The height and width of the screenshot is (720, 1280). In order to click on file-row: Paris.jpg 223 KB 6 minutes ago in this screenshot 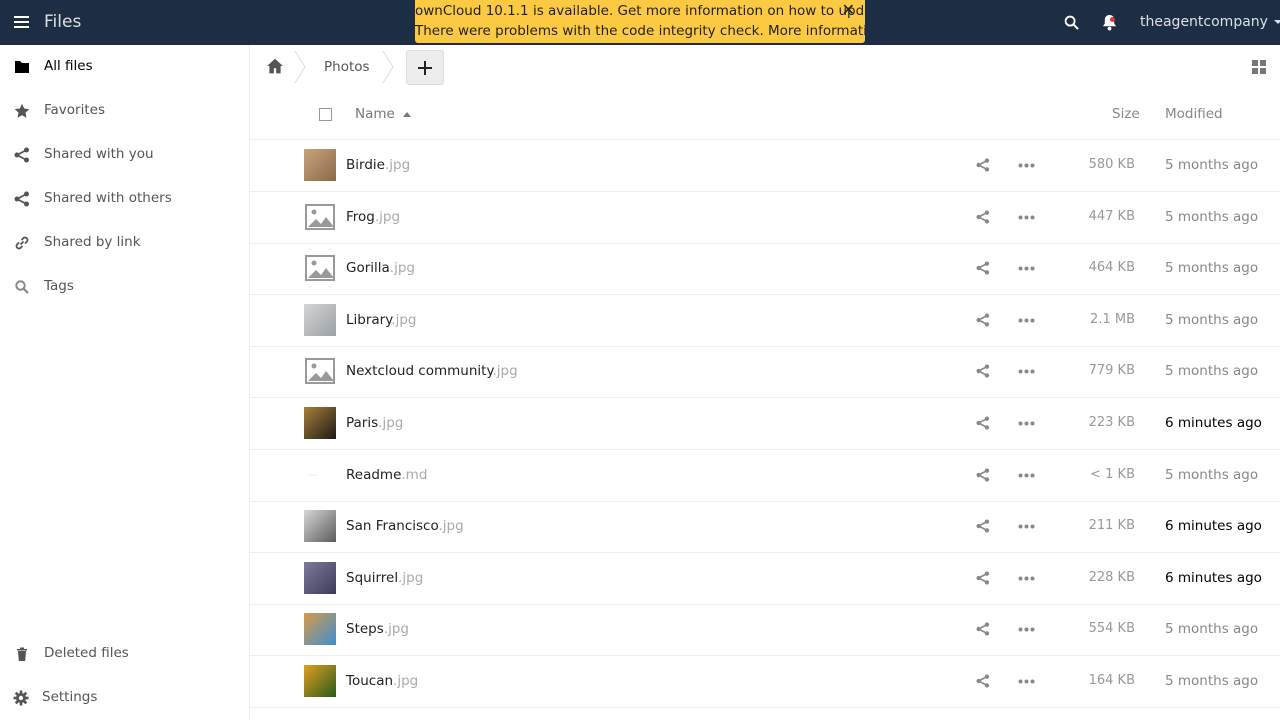, I will do `click(765, 424)`.